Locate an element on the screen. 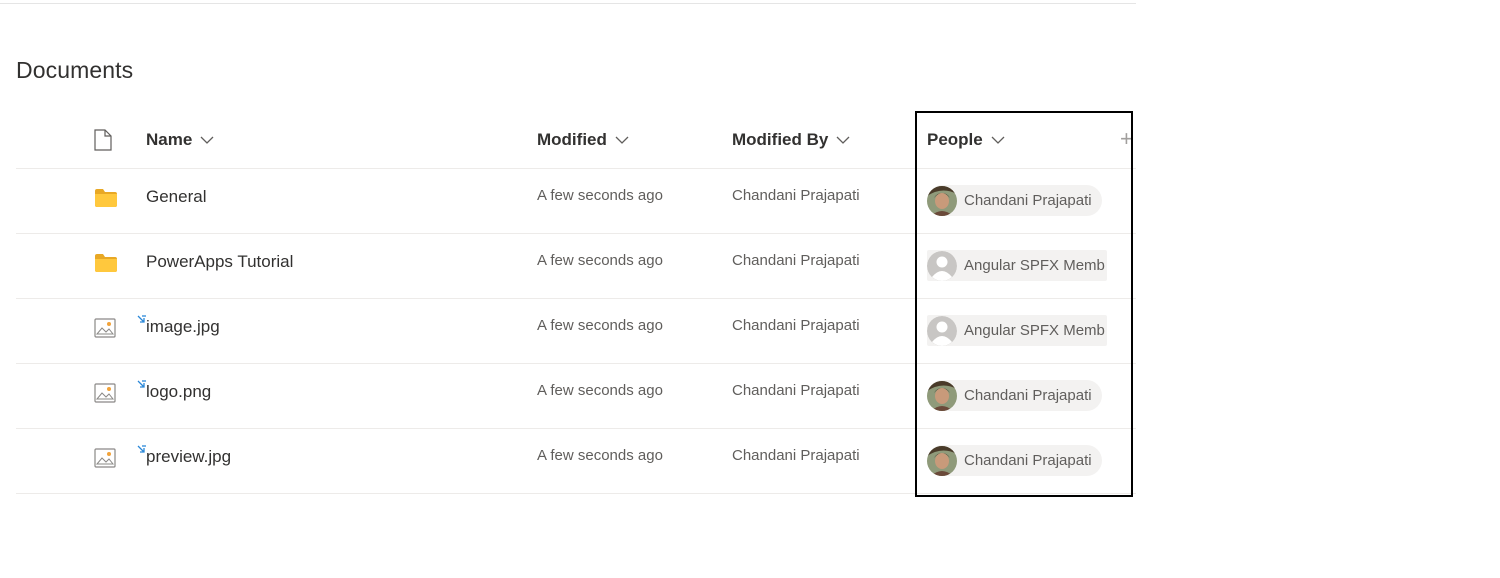 The height and width of the screenshot is (578, 1500). item-name-link: preview.jpg is located at coordinates (188, 457).